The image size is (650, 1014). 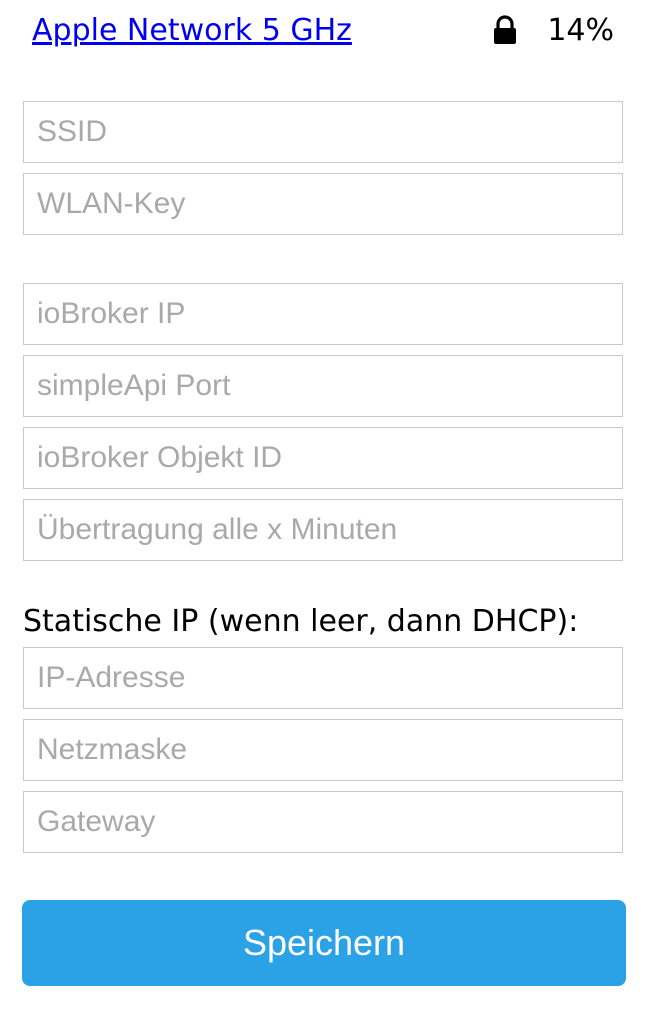 I want to click on ssid-field, so click(x=323, y=132).